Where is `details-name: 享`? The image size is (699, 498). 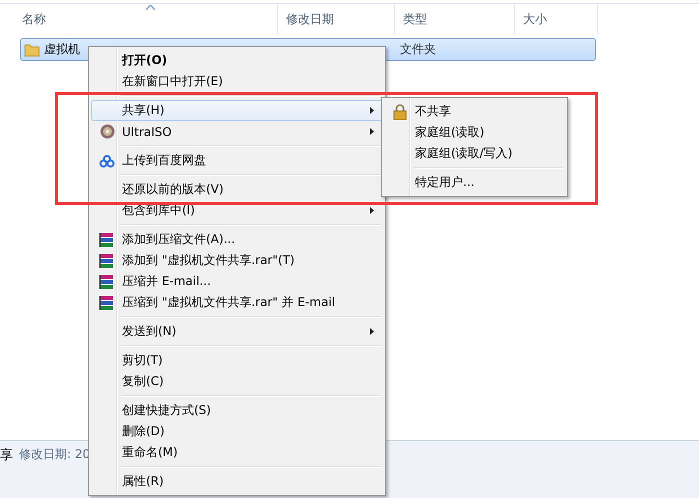 details-name: 享 is located at coordinates (6, 455).